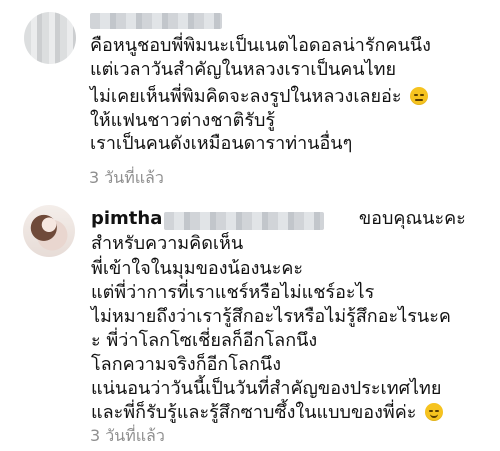 This screenshot has width=500, height=451. I want to click on comment-time: 3 วันที่แล้ว, so click(126, 177).